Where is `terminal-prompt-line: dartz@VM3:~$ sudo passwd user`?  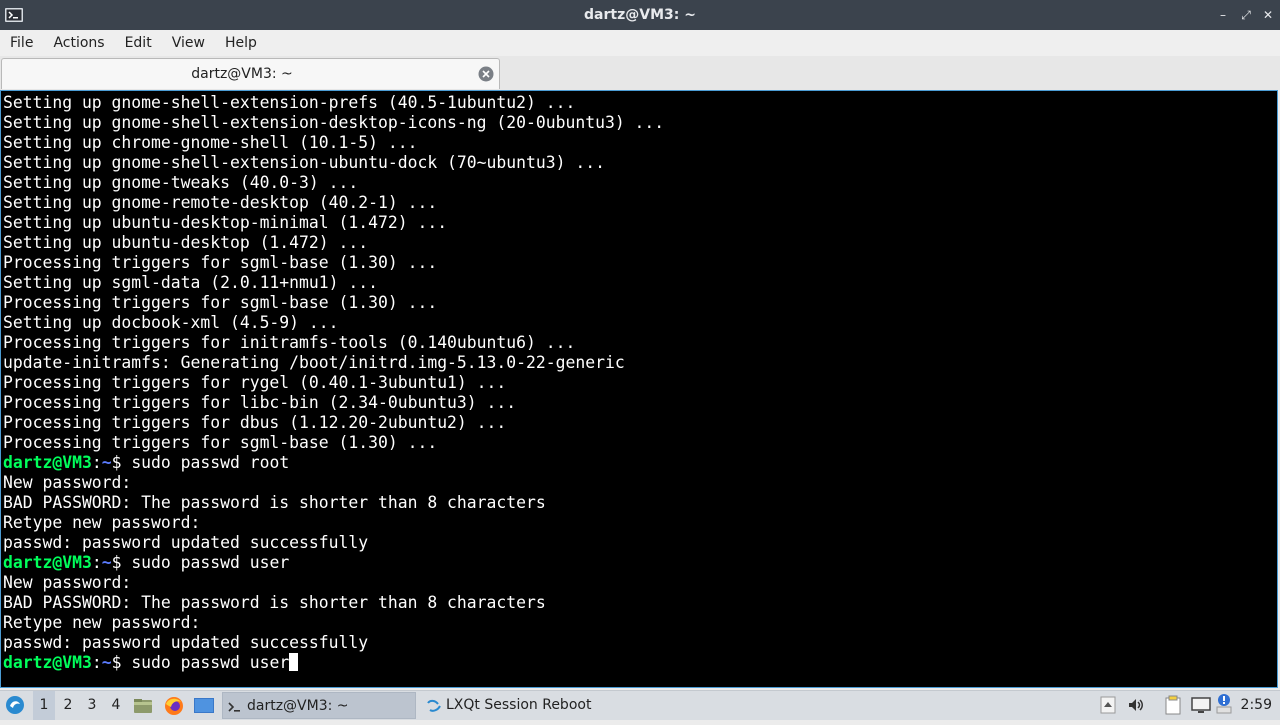
terminal-prompt-line: dartz@VM3:~$ sudo passwd user is located at coordinates (633, 663).